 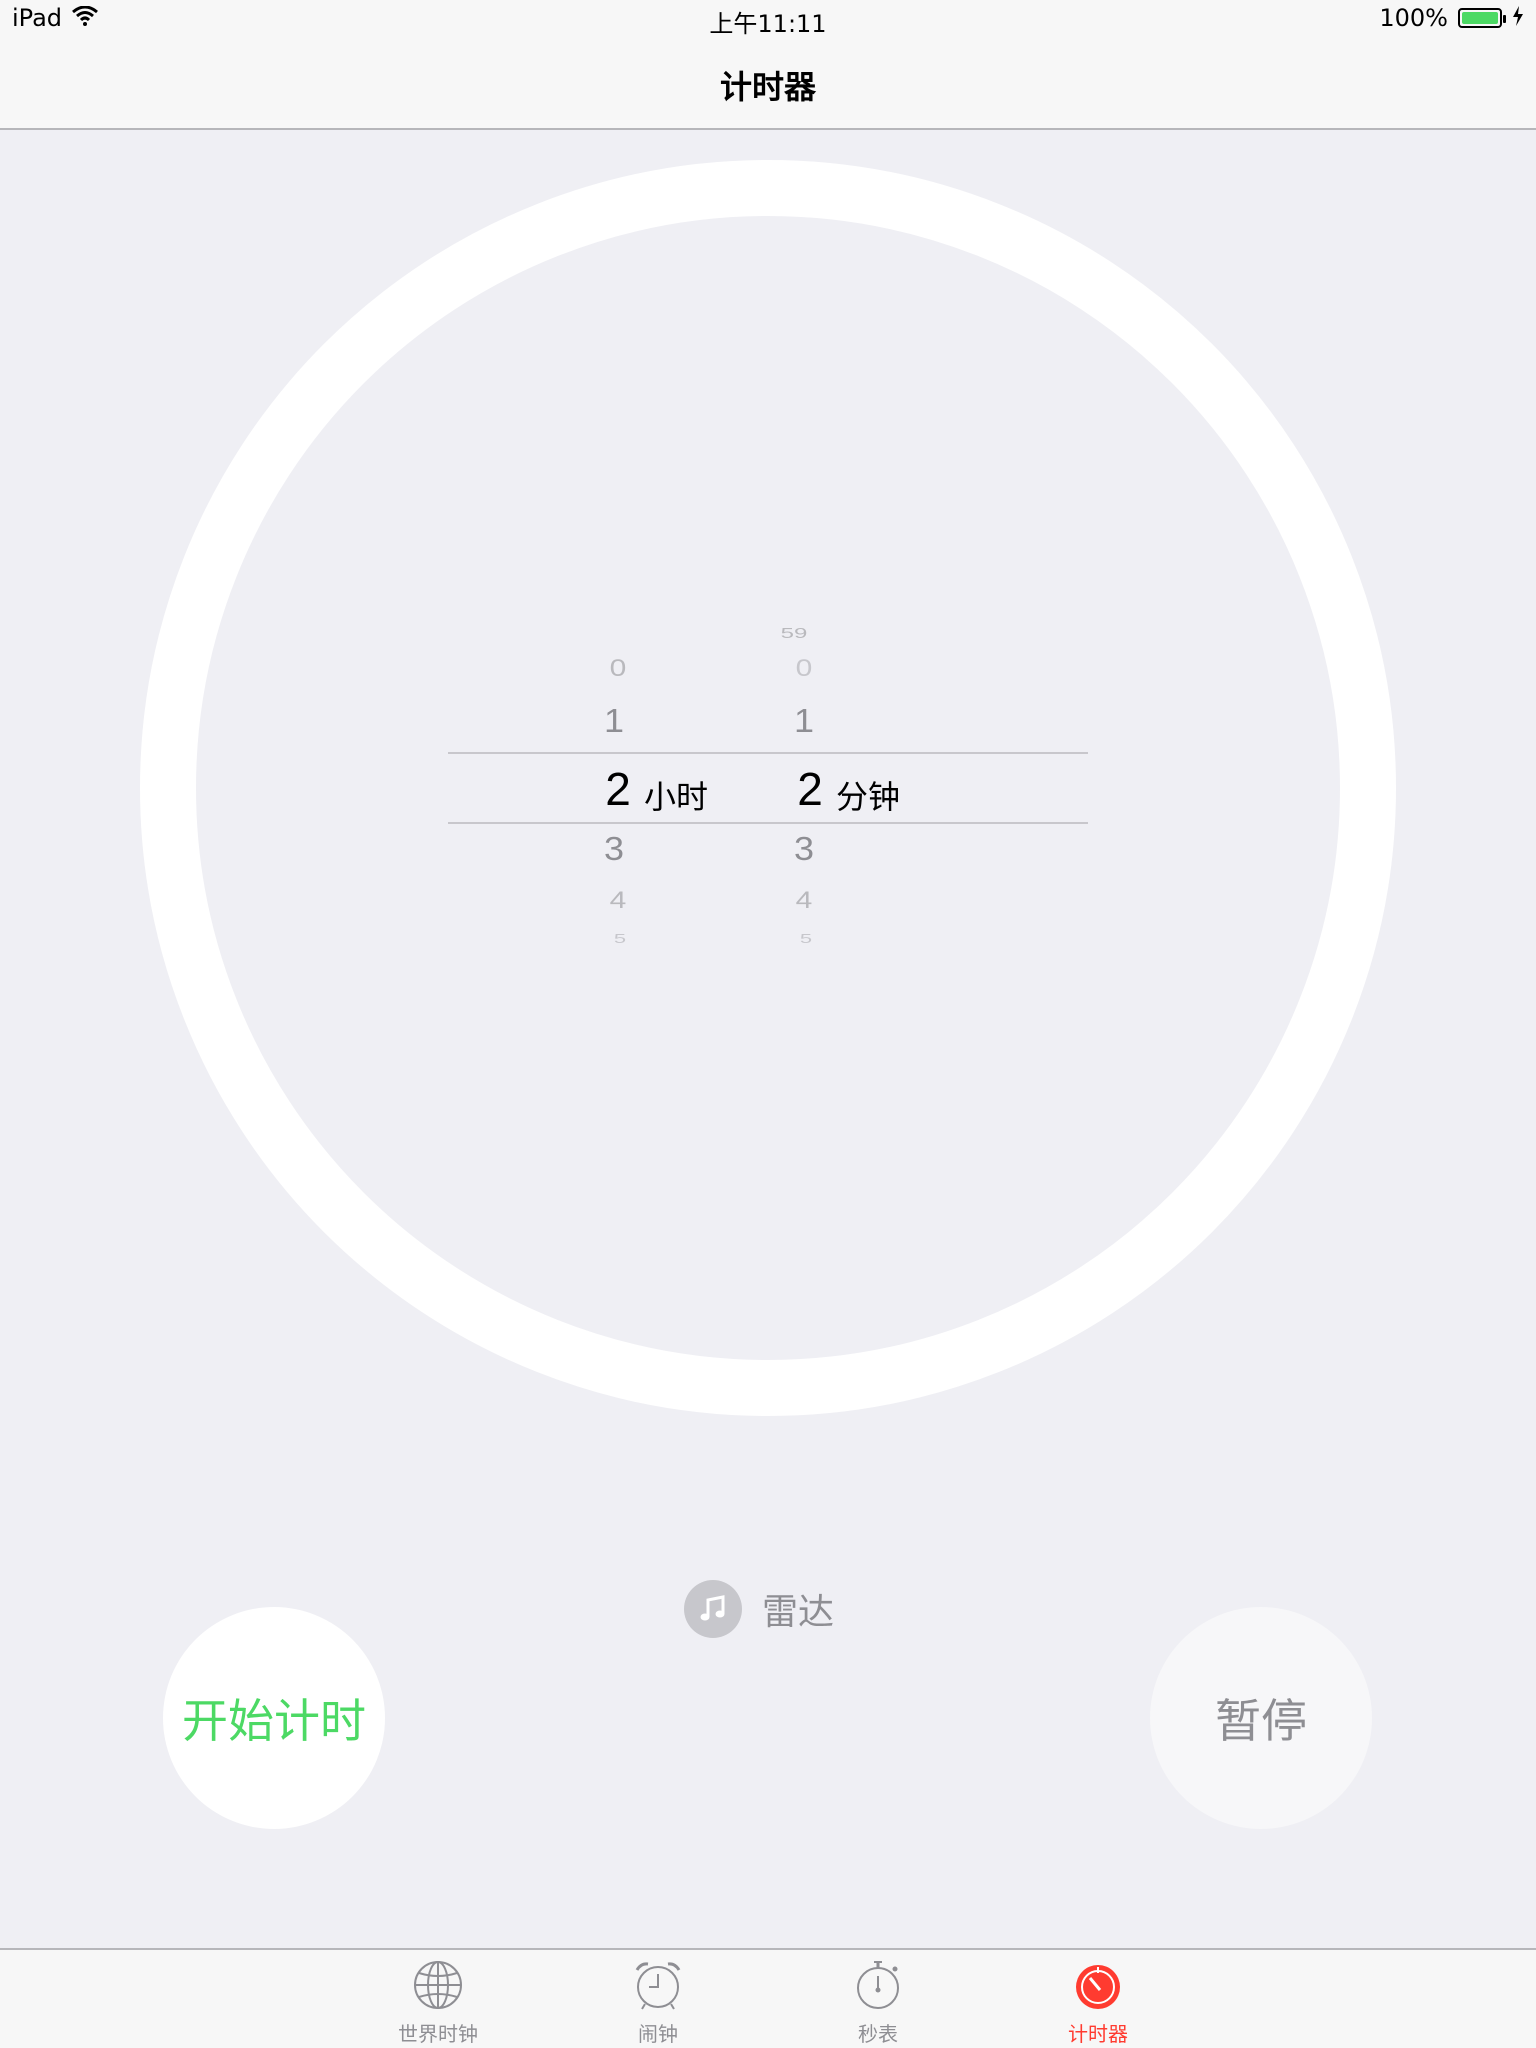 I want to click on tab-stopwatch: 秒表, so click(x=878, y=2003).